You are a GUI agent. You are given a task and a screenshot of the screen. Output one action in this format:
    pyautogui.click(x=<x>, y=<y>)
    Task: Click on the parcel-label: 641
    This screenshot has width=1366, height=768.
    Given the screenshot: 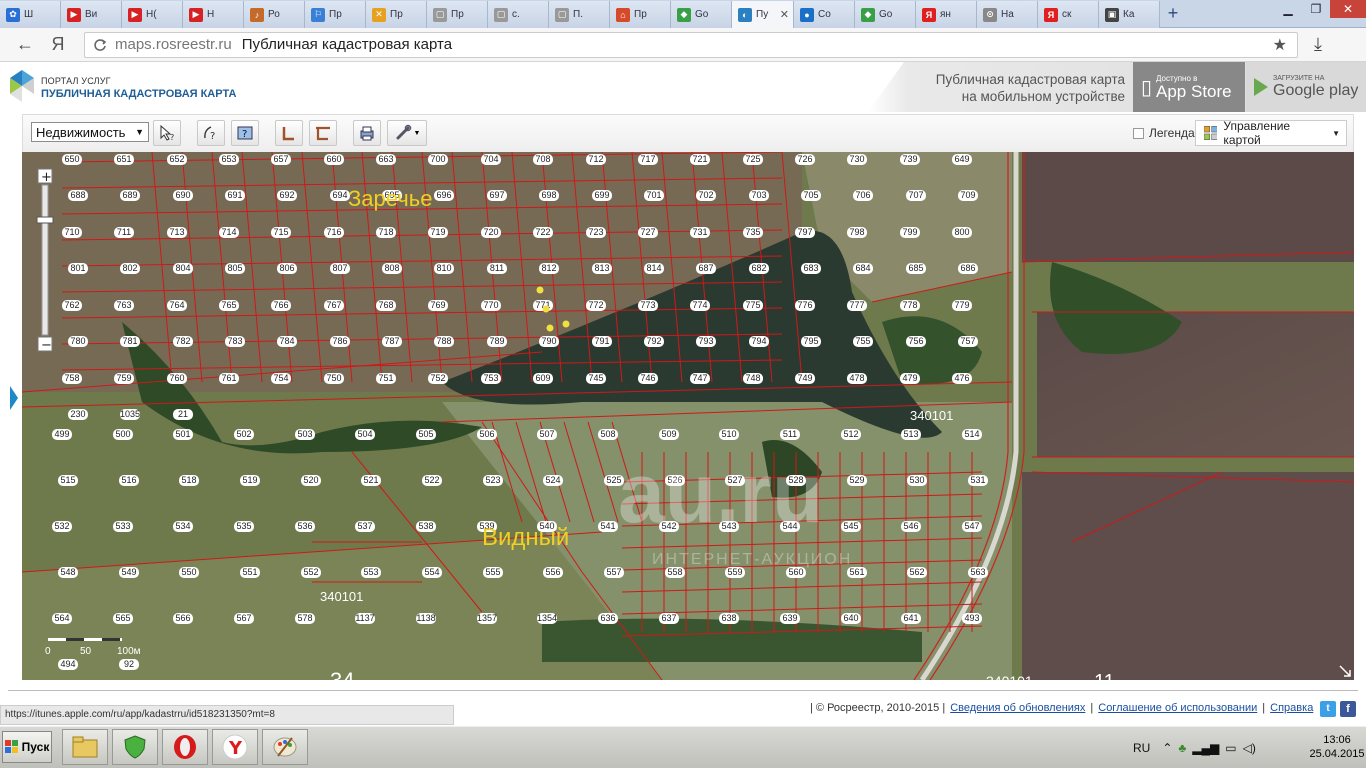 What is the action you would take?
    pyautogui.click(x=911, y=618)
    